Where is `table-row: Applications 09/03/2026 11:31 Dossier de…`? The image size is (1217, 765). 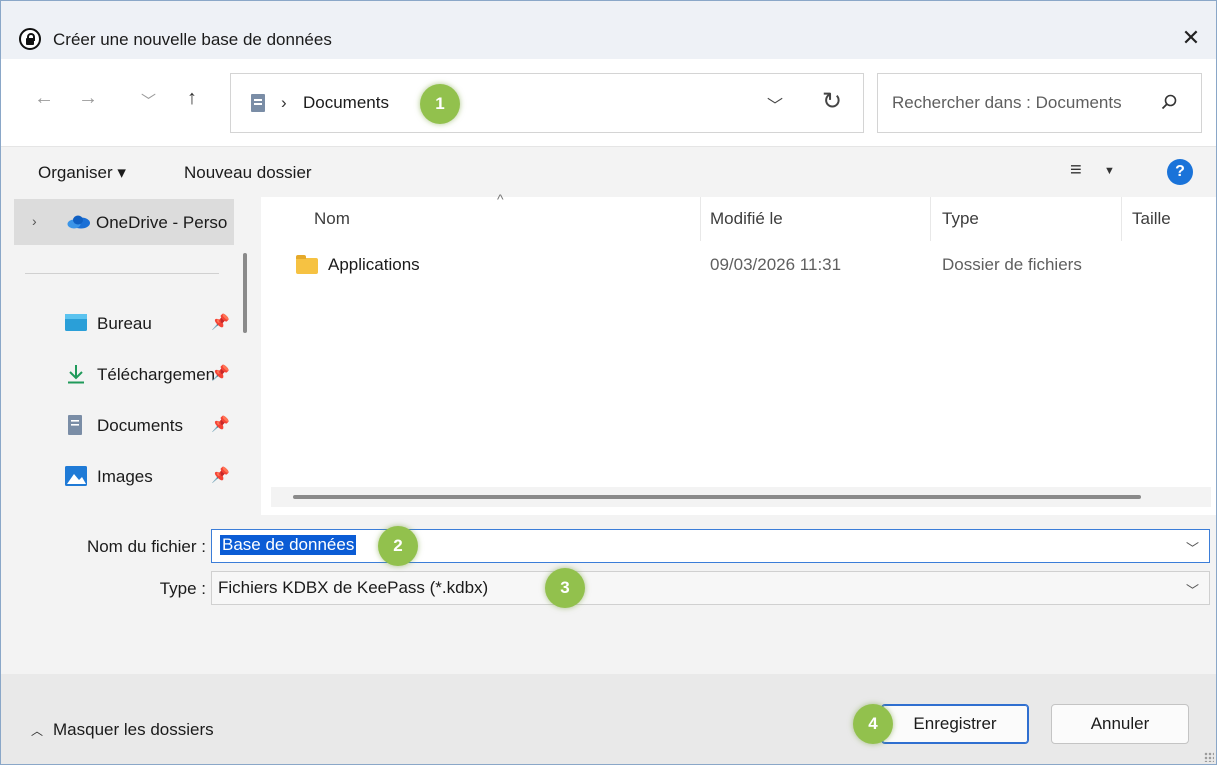
table-row: Applications 09/03/2026 11:31 Dossier de… is located at coordinates (738, 270).